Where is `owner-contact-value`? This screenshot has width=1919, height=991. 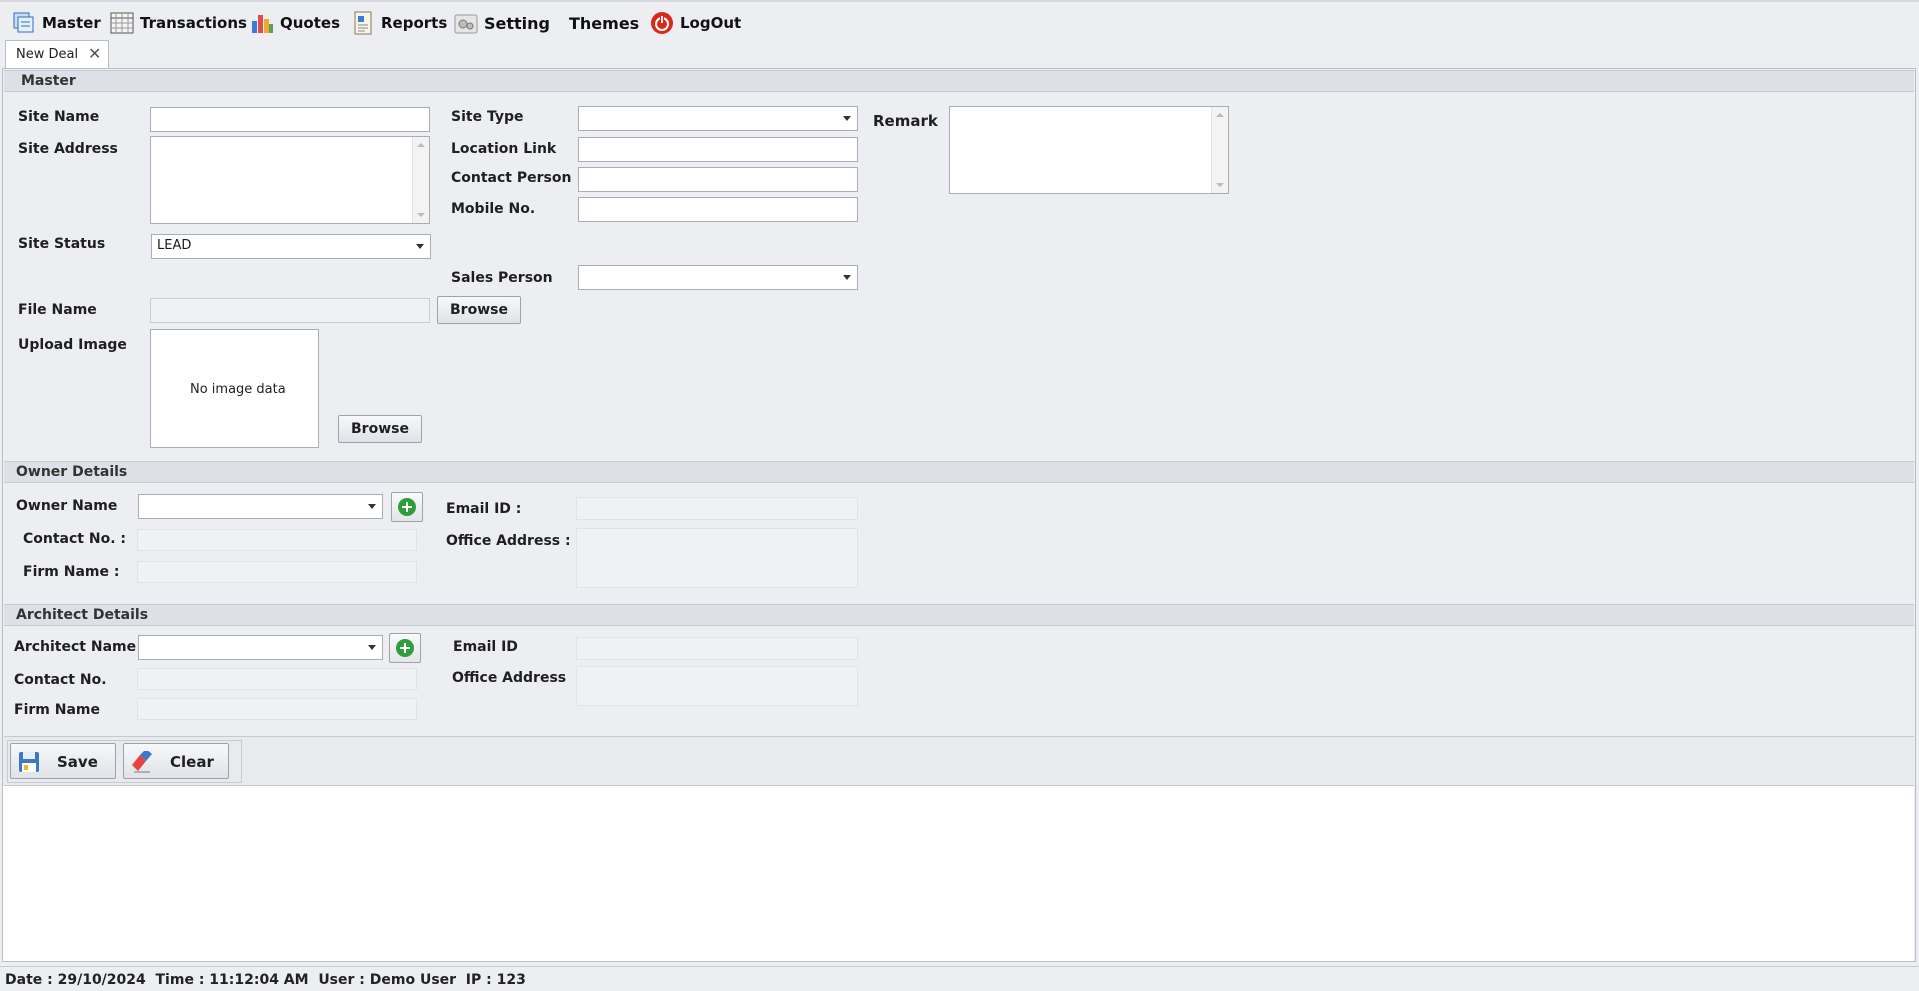 owner-contact-value is located at coordinates (277, 540).